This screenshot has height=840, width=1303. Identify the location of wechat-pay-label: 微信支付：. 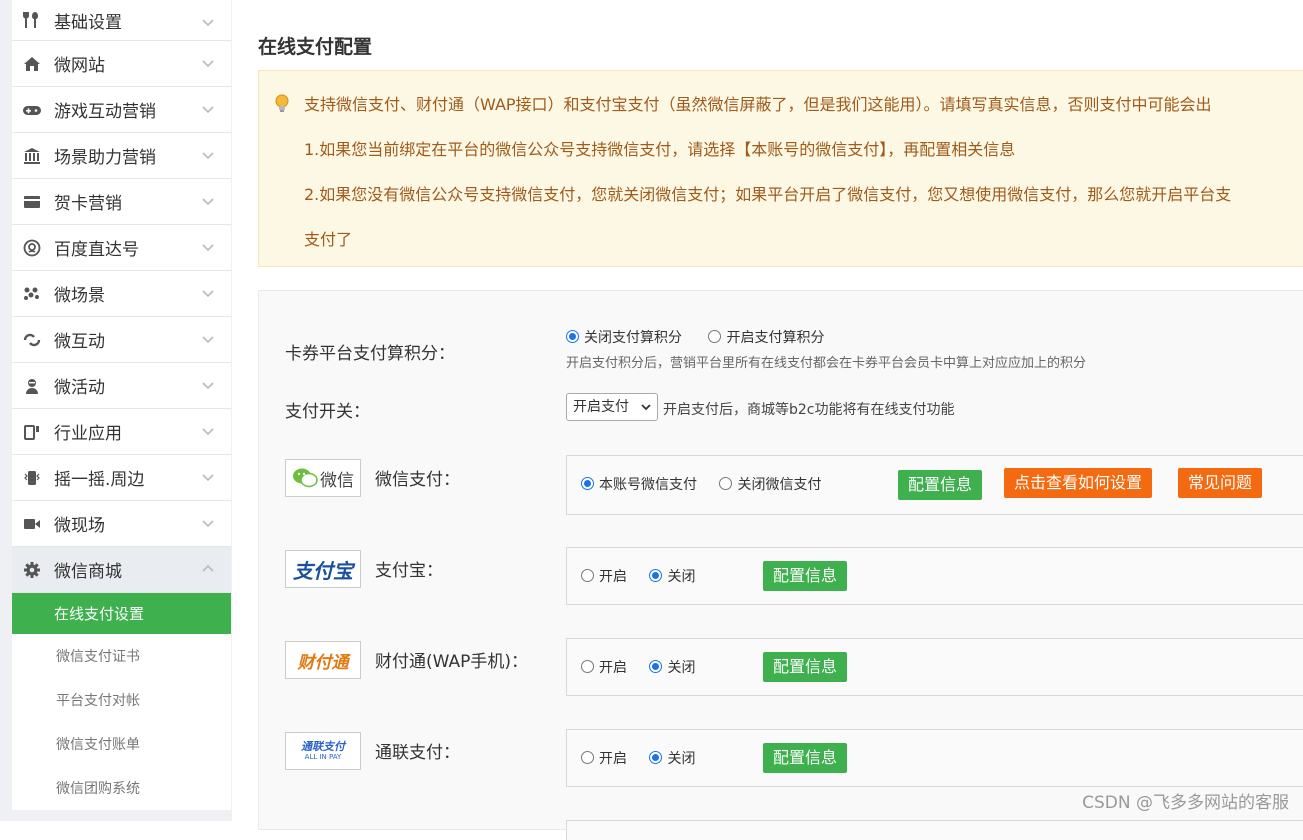
(417, 480).